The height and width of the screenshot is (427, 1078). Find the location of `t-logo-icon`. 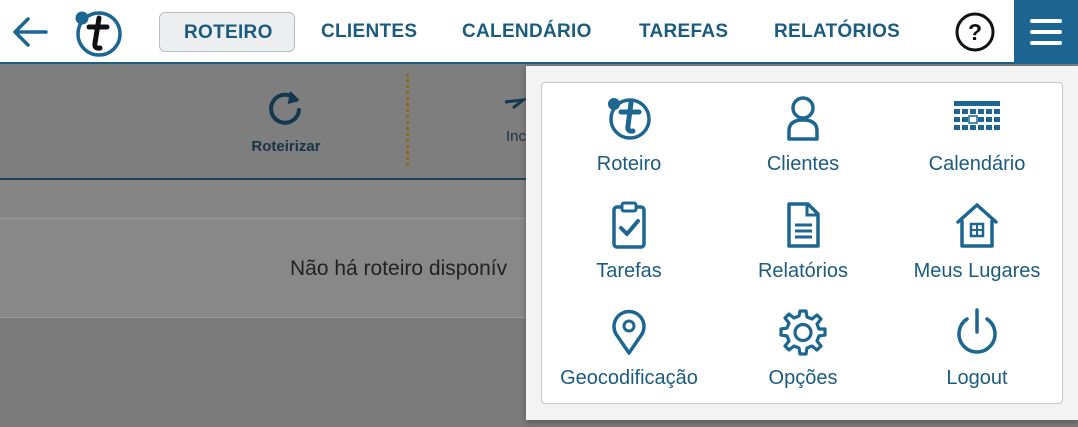

t-logo-icon is located at coordinates (629, 118).